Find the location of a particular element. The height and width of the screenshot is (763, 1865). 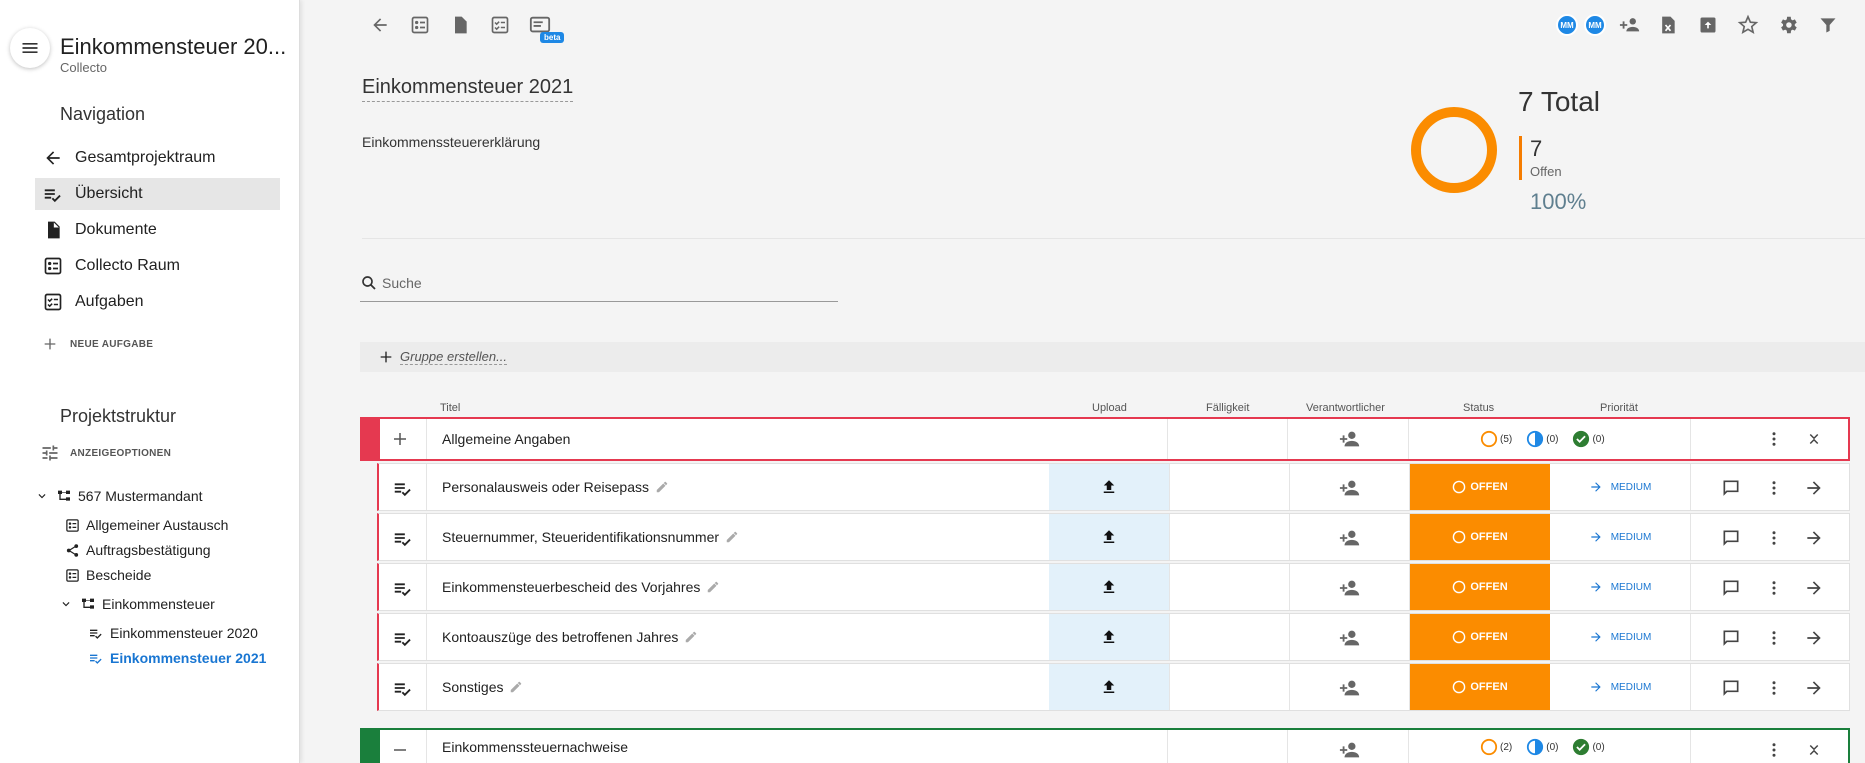

tree-item-einkommensteuer: Einkommensteuer is located at coordinates (136, 604).